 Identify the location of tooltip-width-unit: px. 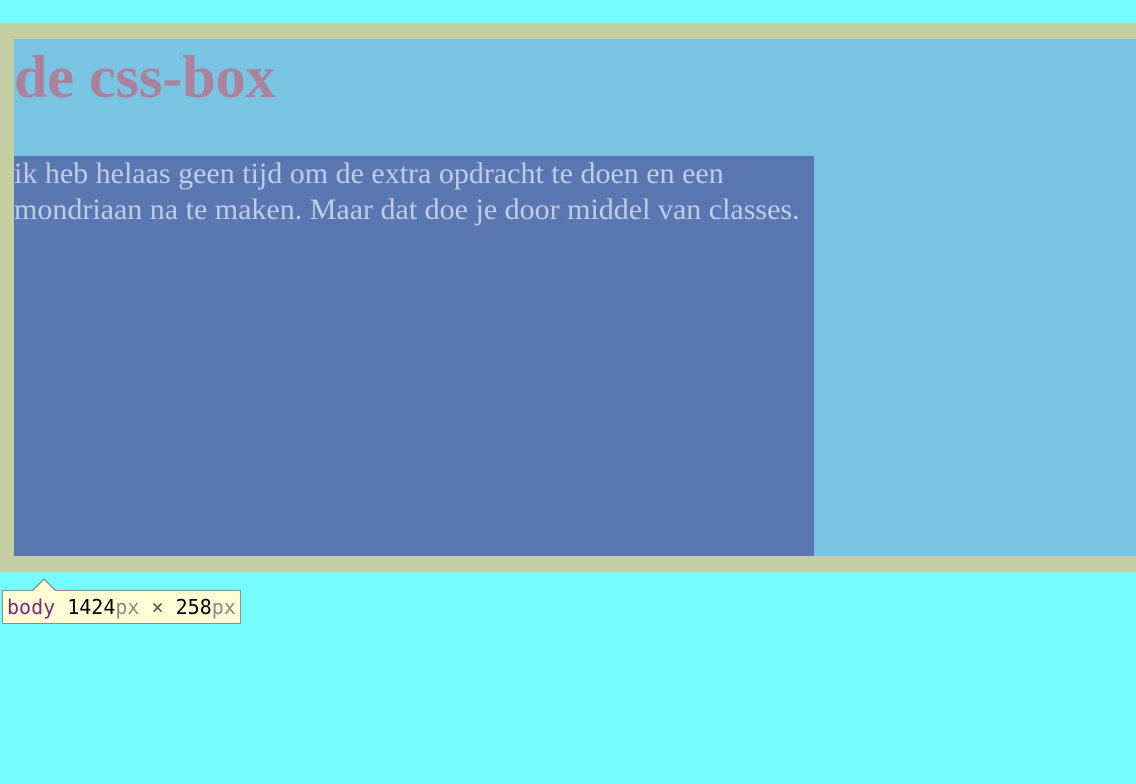
(127, 607).